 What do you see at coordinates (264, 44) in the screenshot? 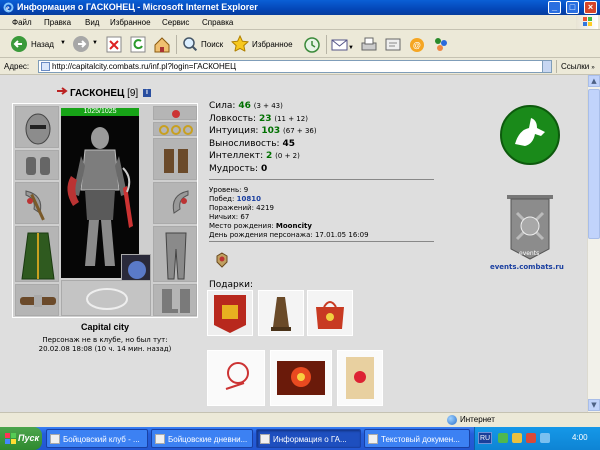
I see `favorites-button: Избранное` at bounding box center [264, 44].